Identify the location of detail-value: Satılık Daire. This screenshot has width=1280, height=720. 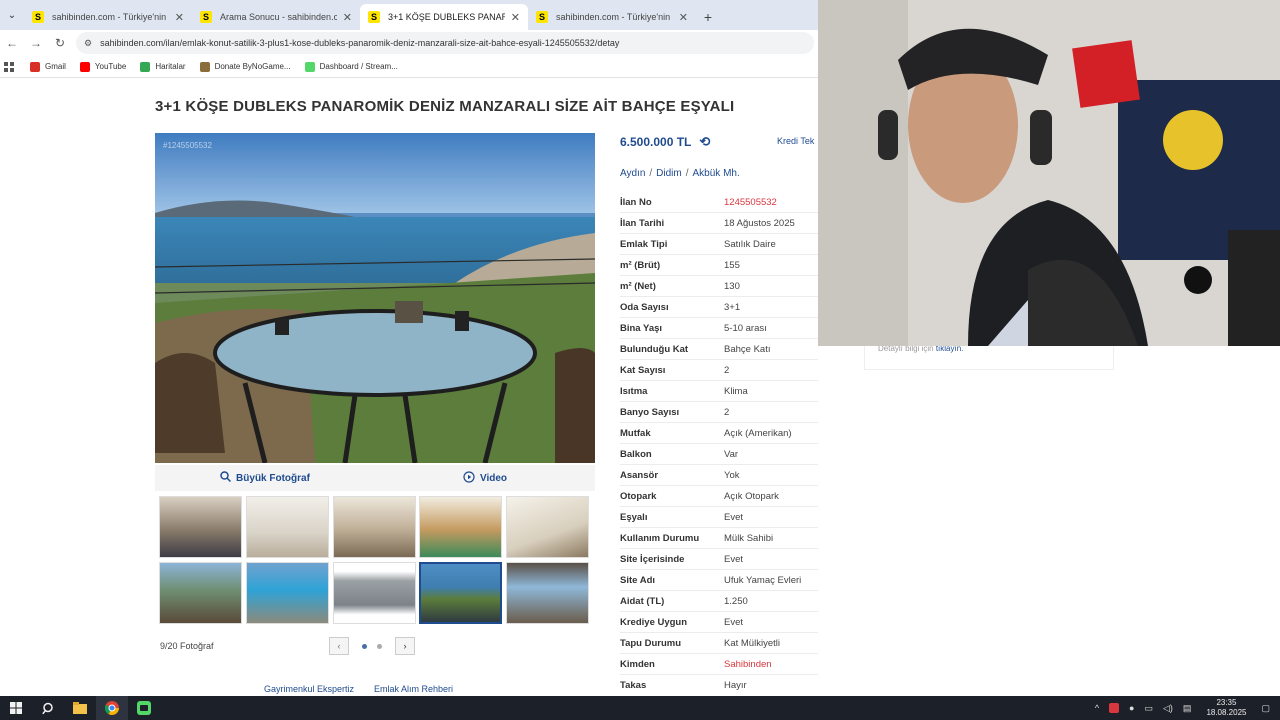
(750, 244).